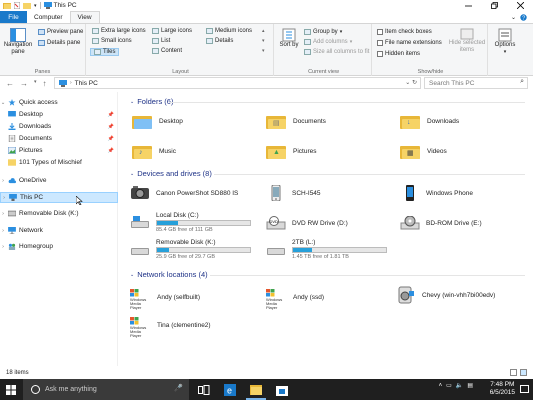 The height and width of the screenshot is (400, 533). What do you see at coordinates (24, 83) in the screenshot?
I see `forward-arrow-icon: →` at bounding box center [24, 83].